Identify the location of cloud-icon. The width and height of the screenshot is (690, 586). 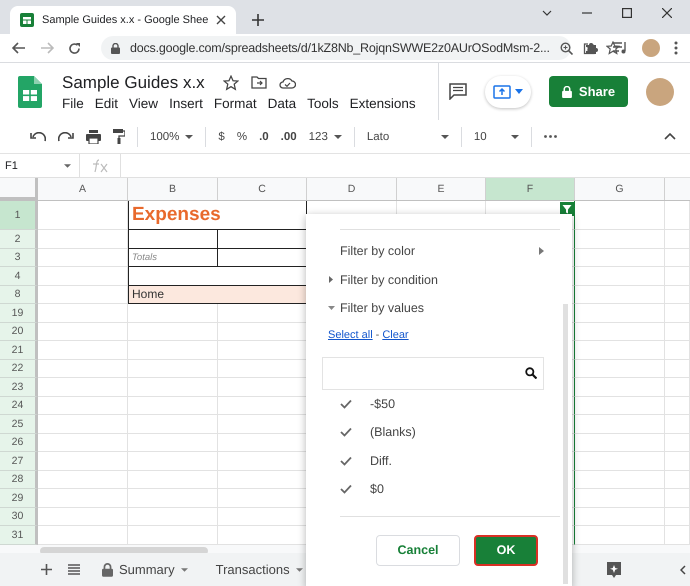
(287, 82).